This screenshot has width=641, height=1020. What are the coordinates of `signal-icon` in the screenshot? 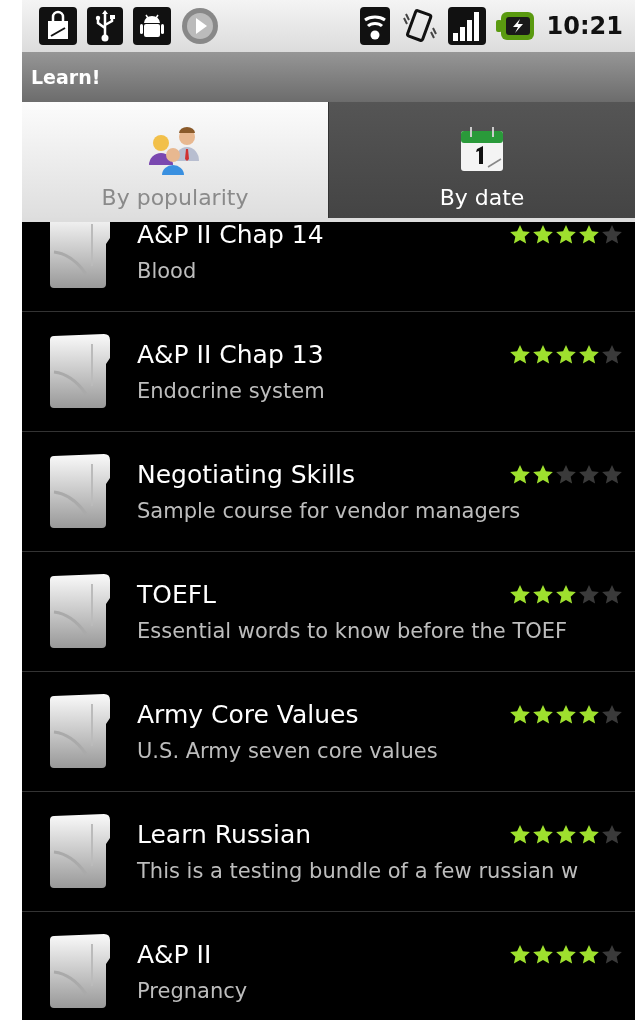 It's located at (466, 26).